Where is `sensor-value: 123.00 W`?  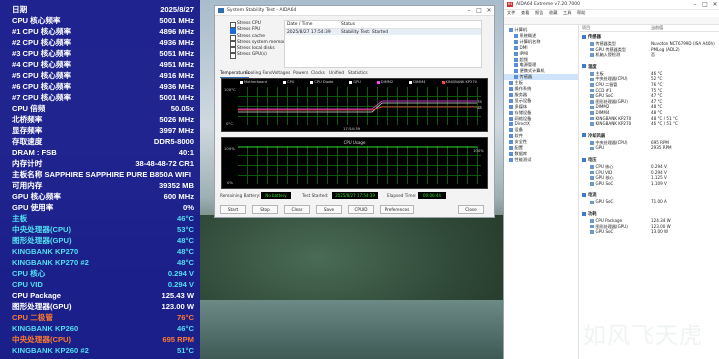 sensor-value: 123.00 W is located at coordinates (661, 226).